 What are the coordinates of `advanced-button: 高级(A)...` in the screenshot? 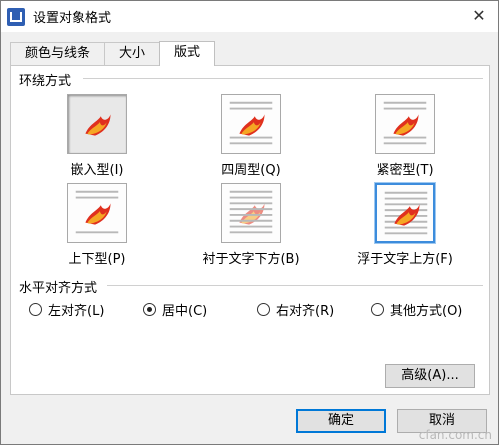 It's located at (430, 376).